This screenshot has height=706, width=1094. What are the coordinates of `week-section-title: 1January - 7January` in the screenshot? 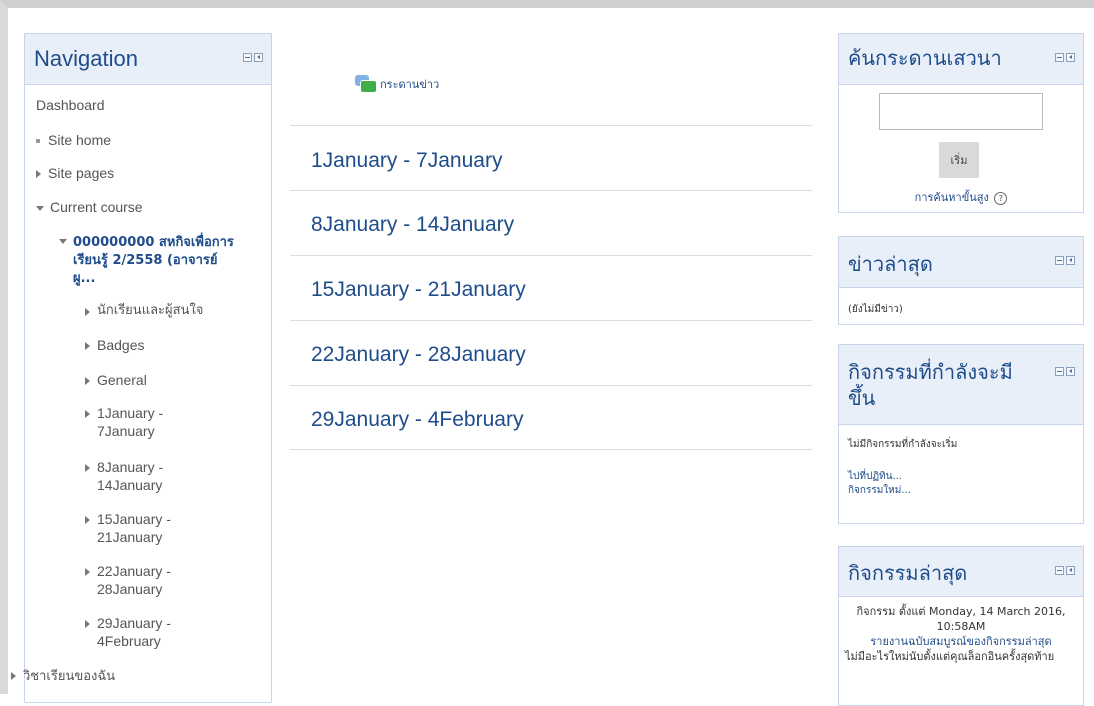 It's located at (551, 157).